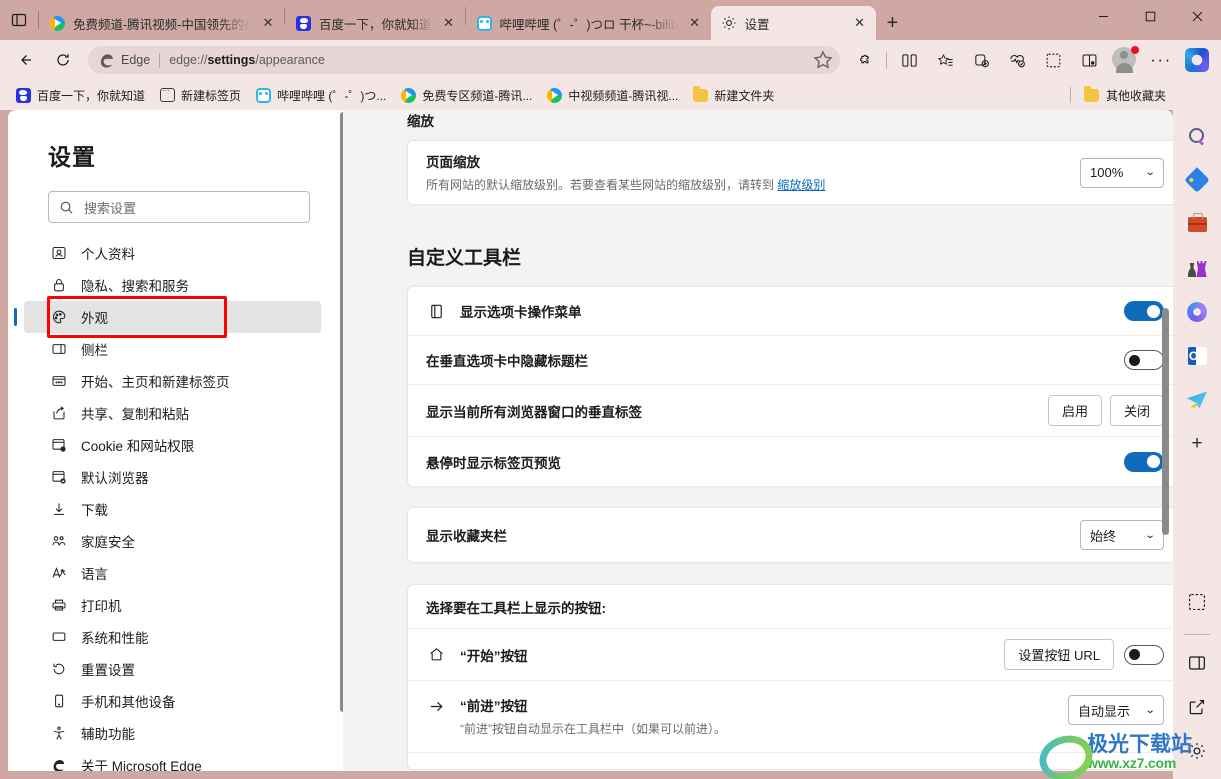 This screenshot has height=779, width=1221. I want to click on forward-button-select: 自动显示 ⌄, so click(1116, 710).